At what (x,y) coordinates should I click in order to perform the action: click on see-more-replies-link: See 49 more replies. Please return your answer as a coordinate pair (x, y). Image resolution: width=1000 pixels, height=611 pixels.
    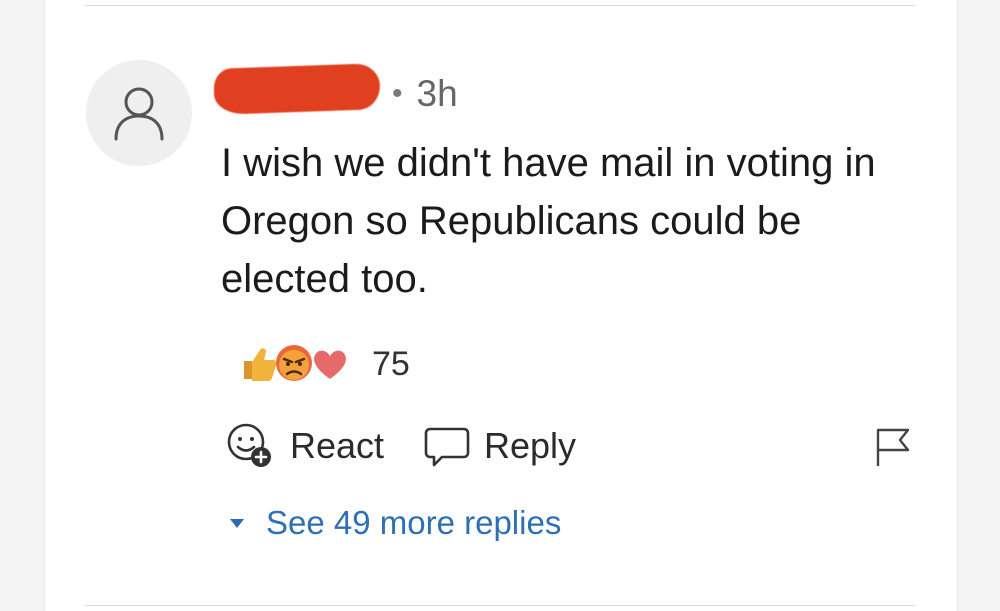
    Looking at the image, I should click on (395, 523).